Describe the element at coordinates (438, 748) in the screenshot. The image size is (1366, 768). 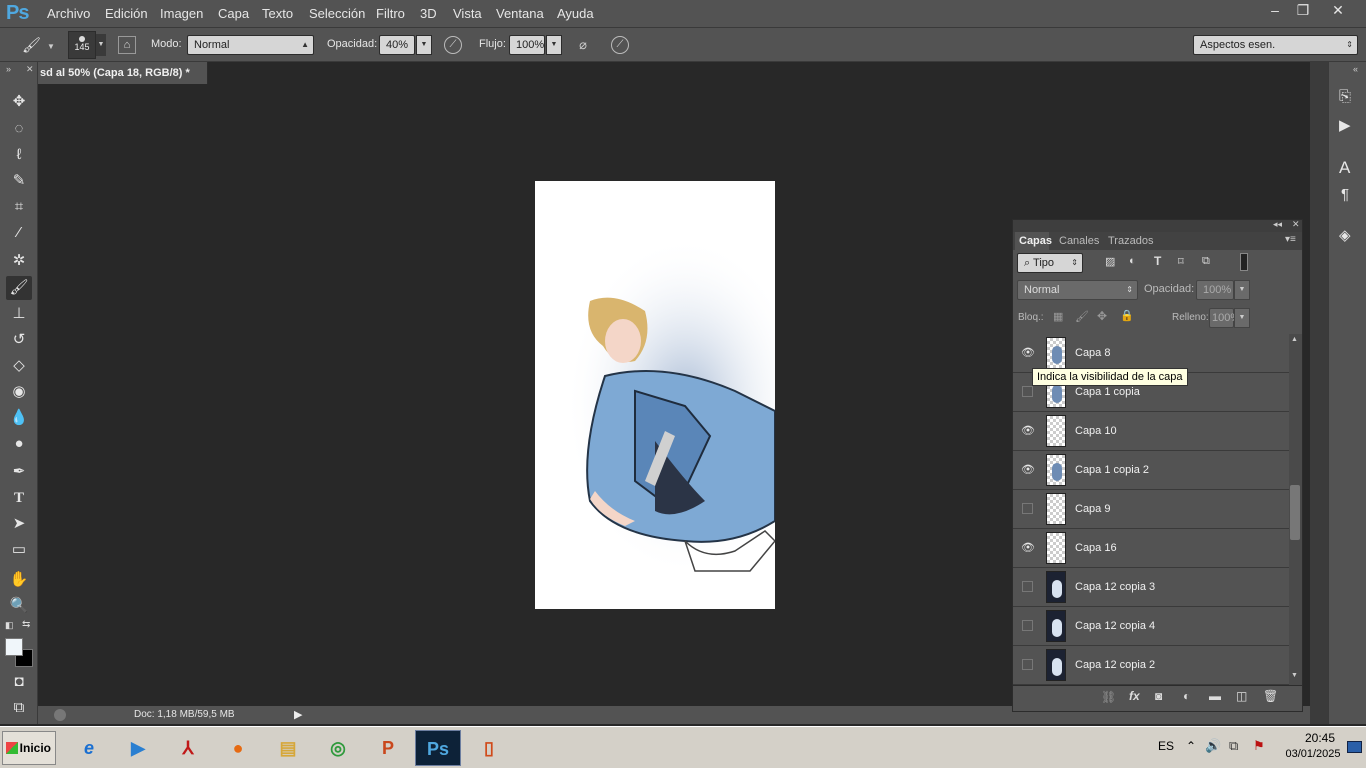
I see `photoshop-taskbar-icon: Ps` at that location.